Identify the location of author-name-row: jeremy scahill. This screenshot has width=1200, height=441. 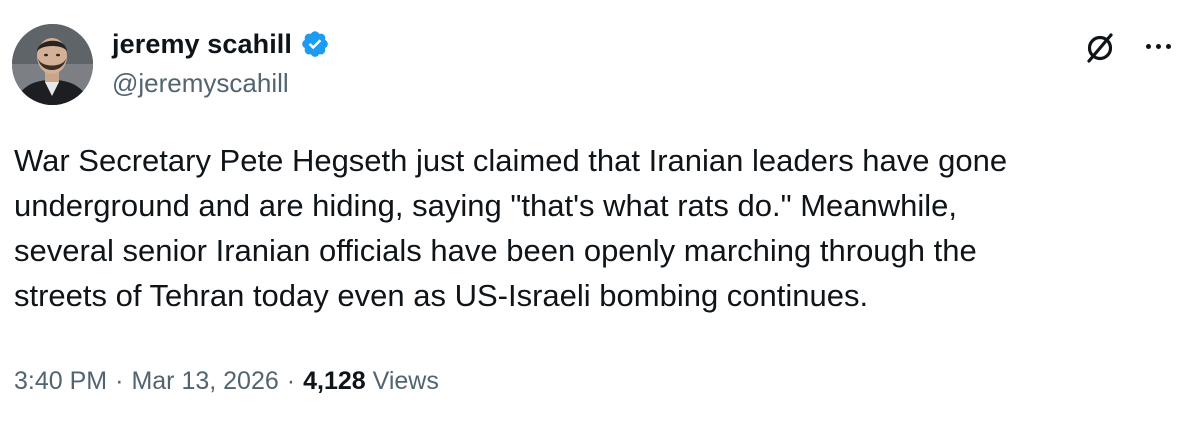
(221, 44).